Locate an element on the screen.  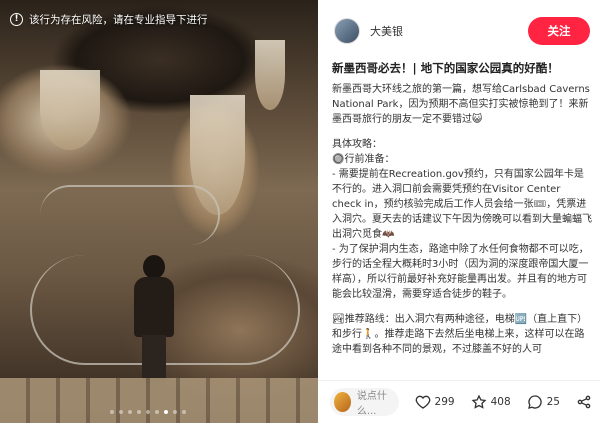
follow-button: 关注 is located at coordinates (559, 31).